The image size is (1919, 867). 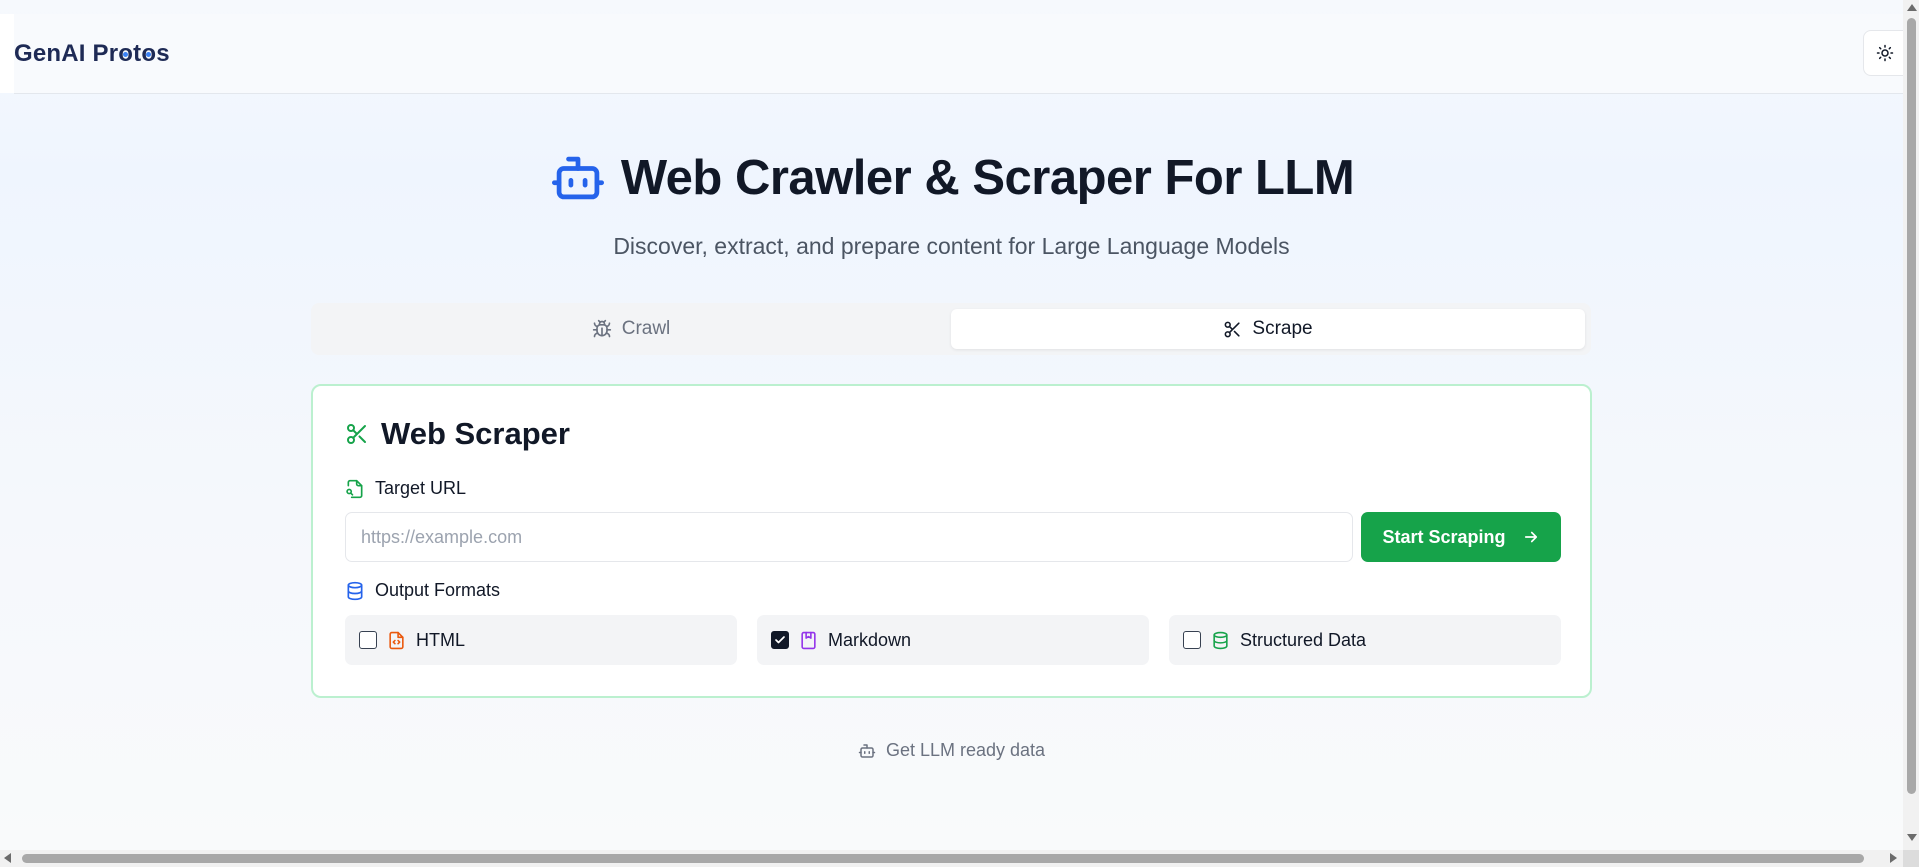 What do you see at coordinates (1303, 639) in the screenshot?
I see `format-structured-data-label: Structured Data` at bounding box center [1303, 639].